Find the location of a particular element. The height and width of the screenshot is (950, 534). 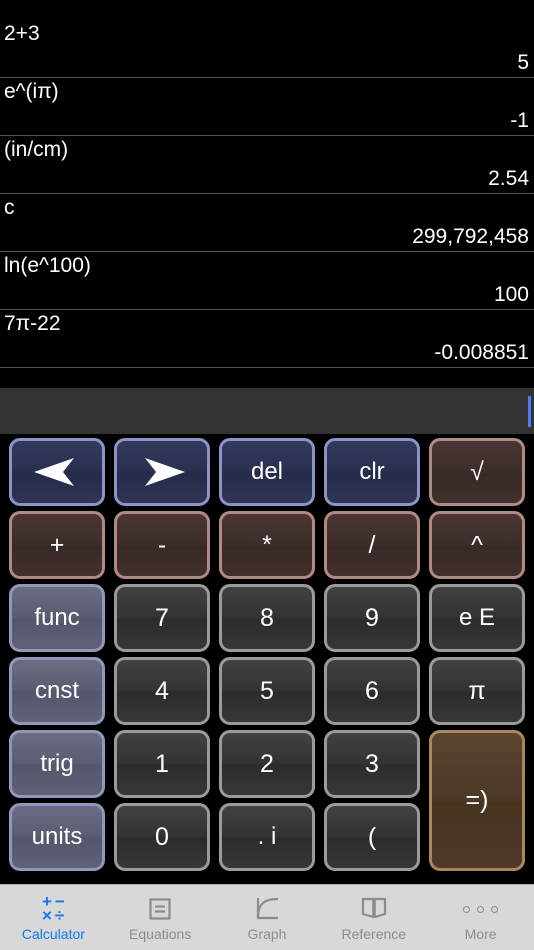

key-three: 3 is located at coordinates (372, 764).